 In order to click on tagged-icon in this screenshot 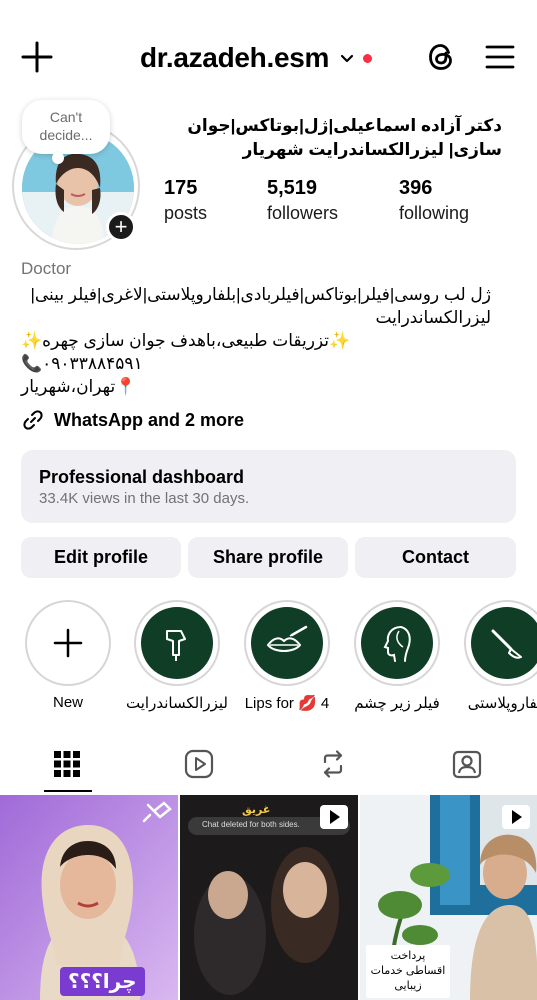, I will do `click(467, 764)`.